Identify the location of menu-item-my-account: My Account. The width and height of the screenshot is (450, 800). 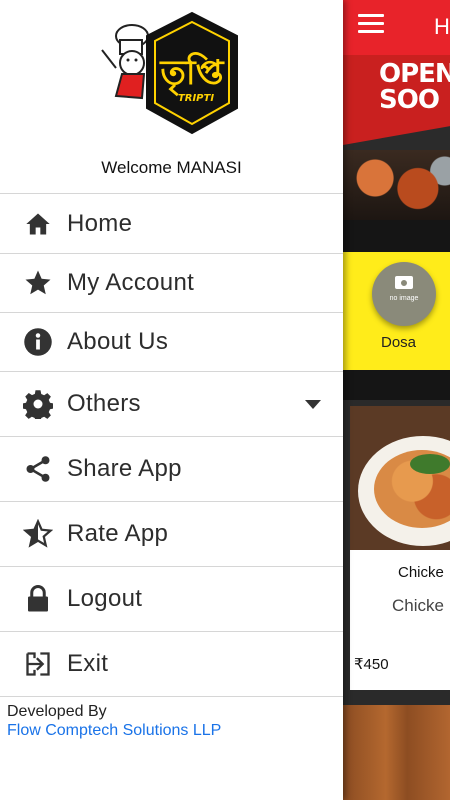
(171, 282).